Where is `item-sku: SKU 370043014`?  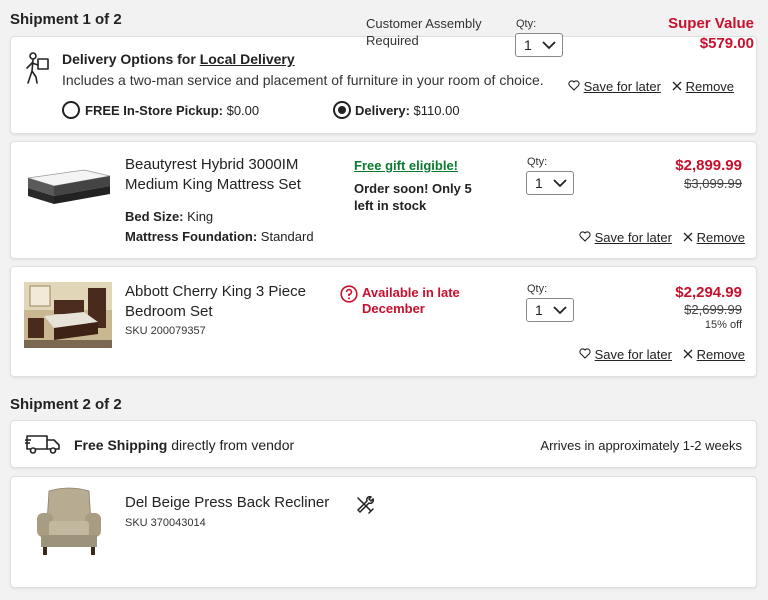
item-sku: SKU 370043014 is located at coordinates (165, 523).